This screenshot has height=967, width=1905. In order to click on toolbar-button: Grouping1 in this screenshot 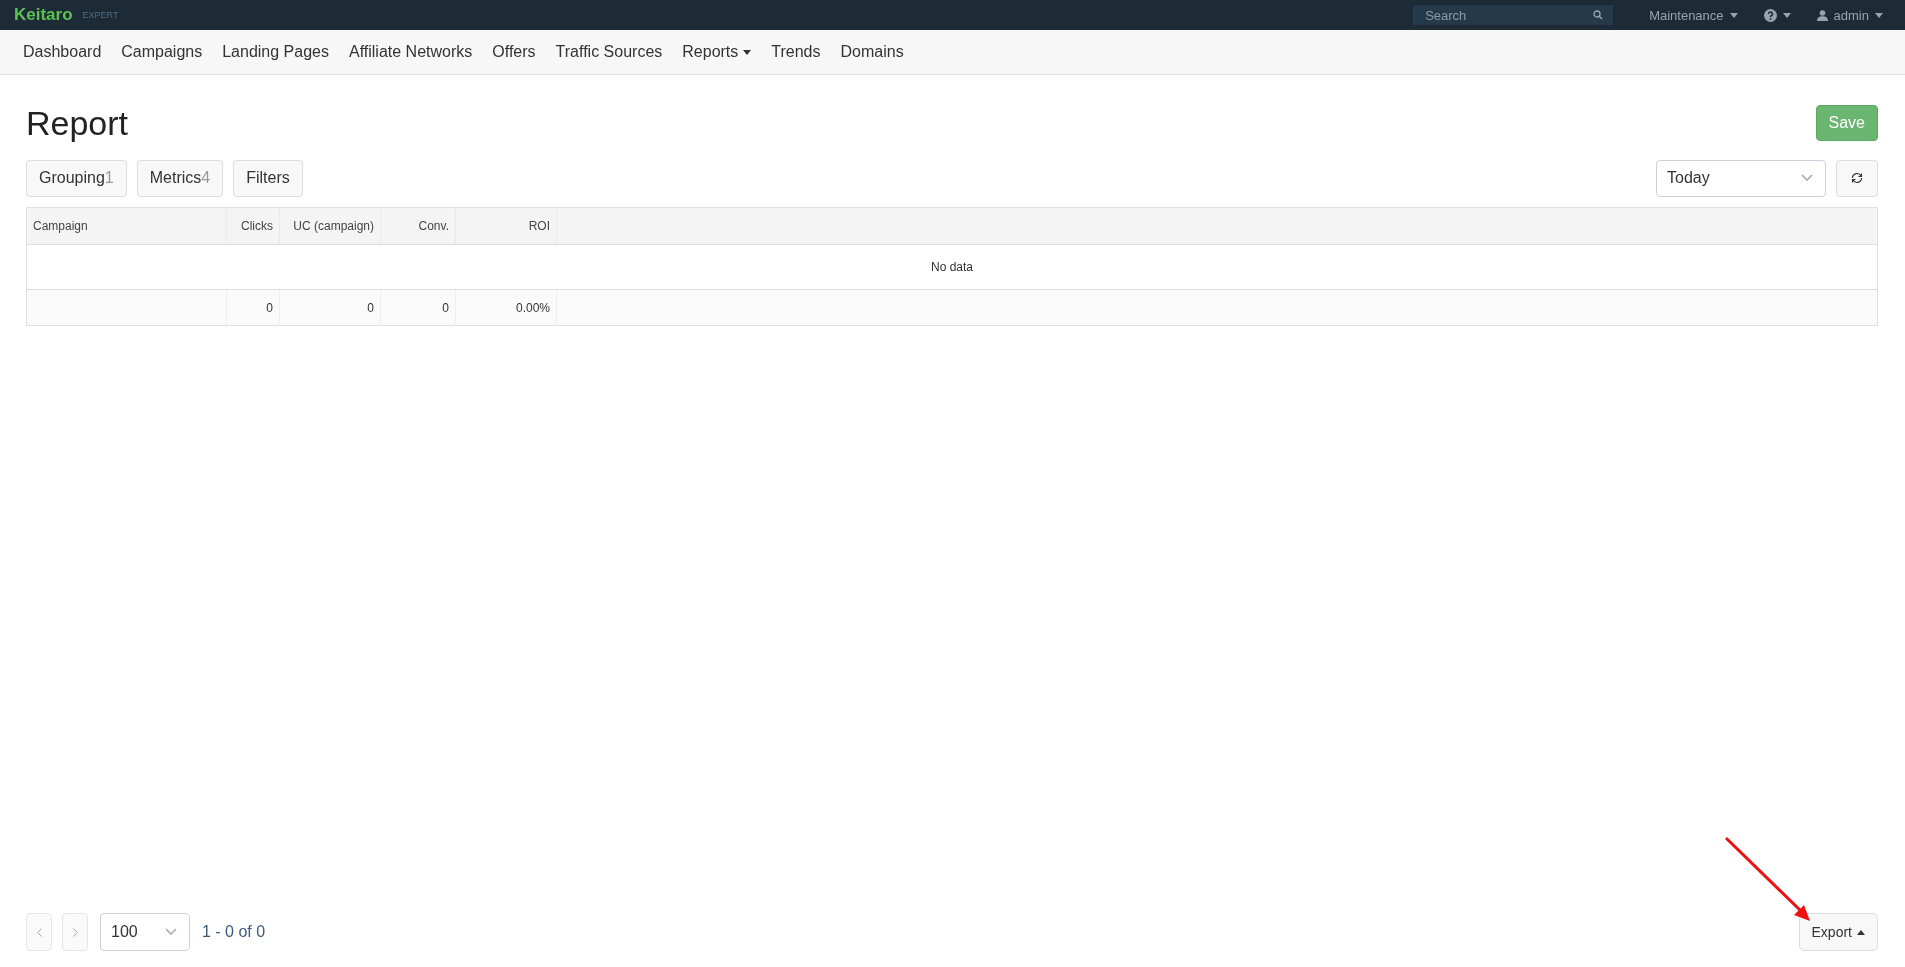, I will do `click(76, 178)`.